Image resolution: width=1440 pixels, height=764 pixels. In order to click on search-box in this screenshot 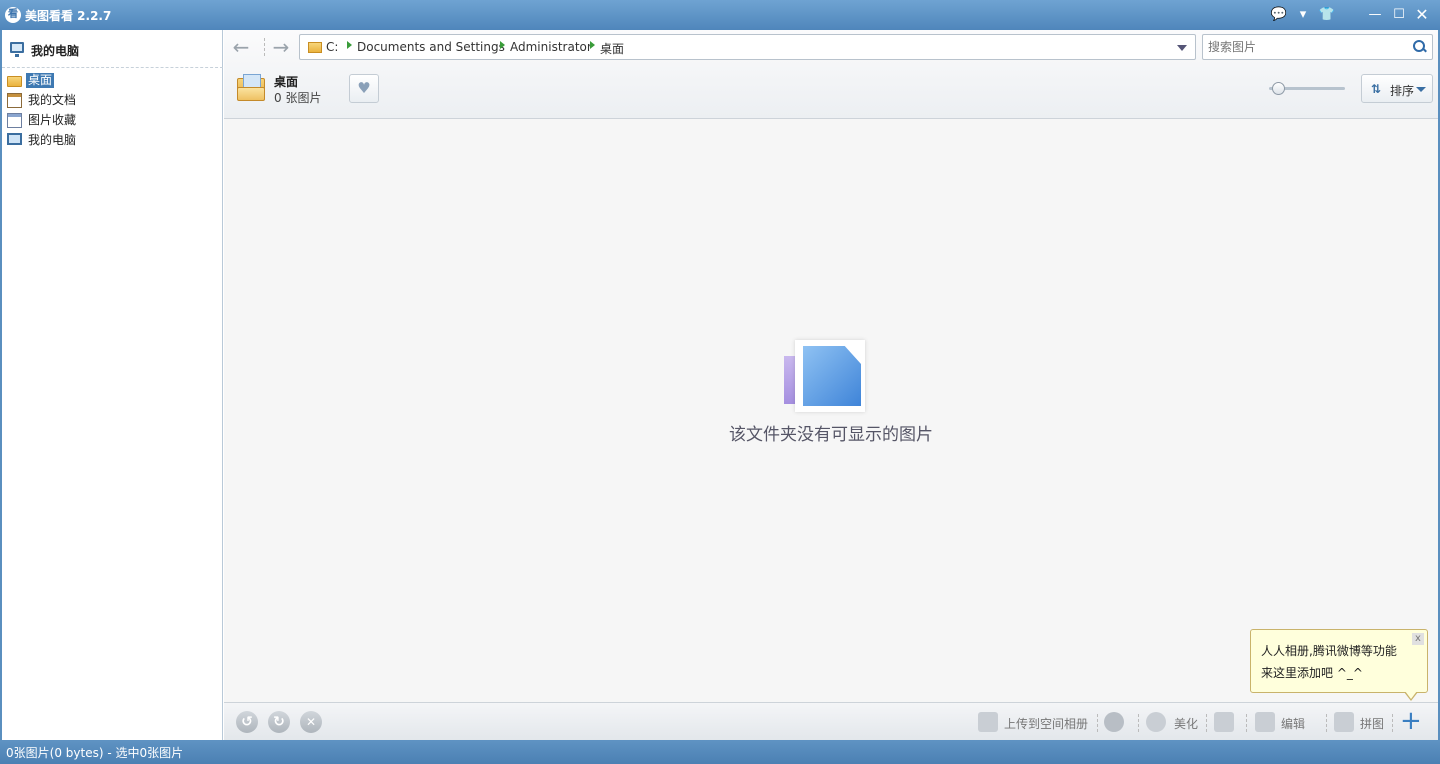, I will do `click(1317, 47)`.